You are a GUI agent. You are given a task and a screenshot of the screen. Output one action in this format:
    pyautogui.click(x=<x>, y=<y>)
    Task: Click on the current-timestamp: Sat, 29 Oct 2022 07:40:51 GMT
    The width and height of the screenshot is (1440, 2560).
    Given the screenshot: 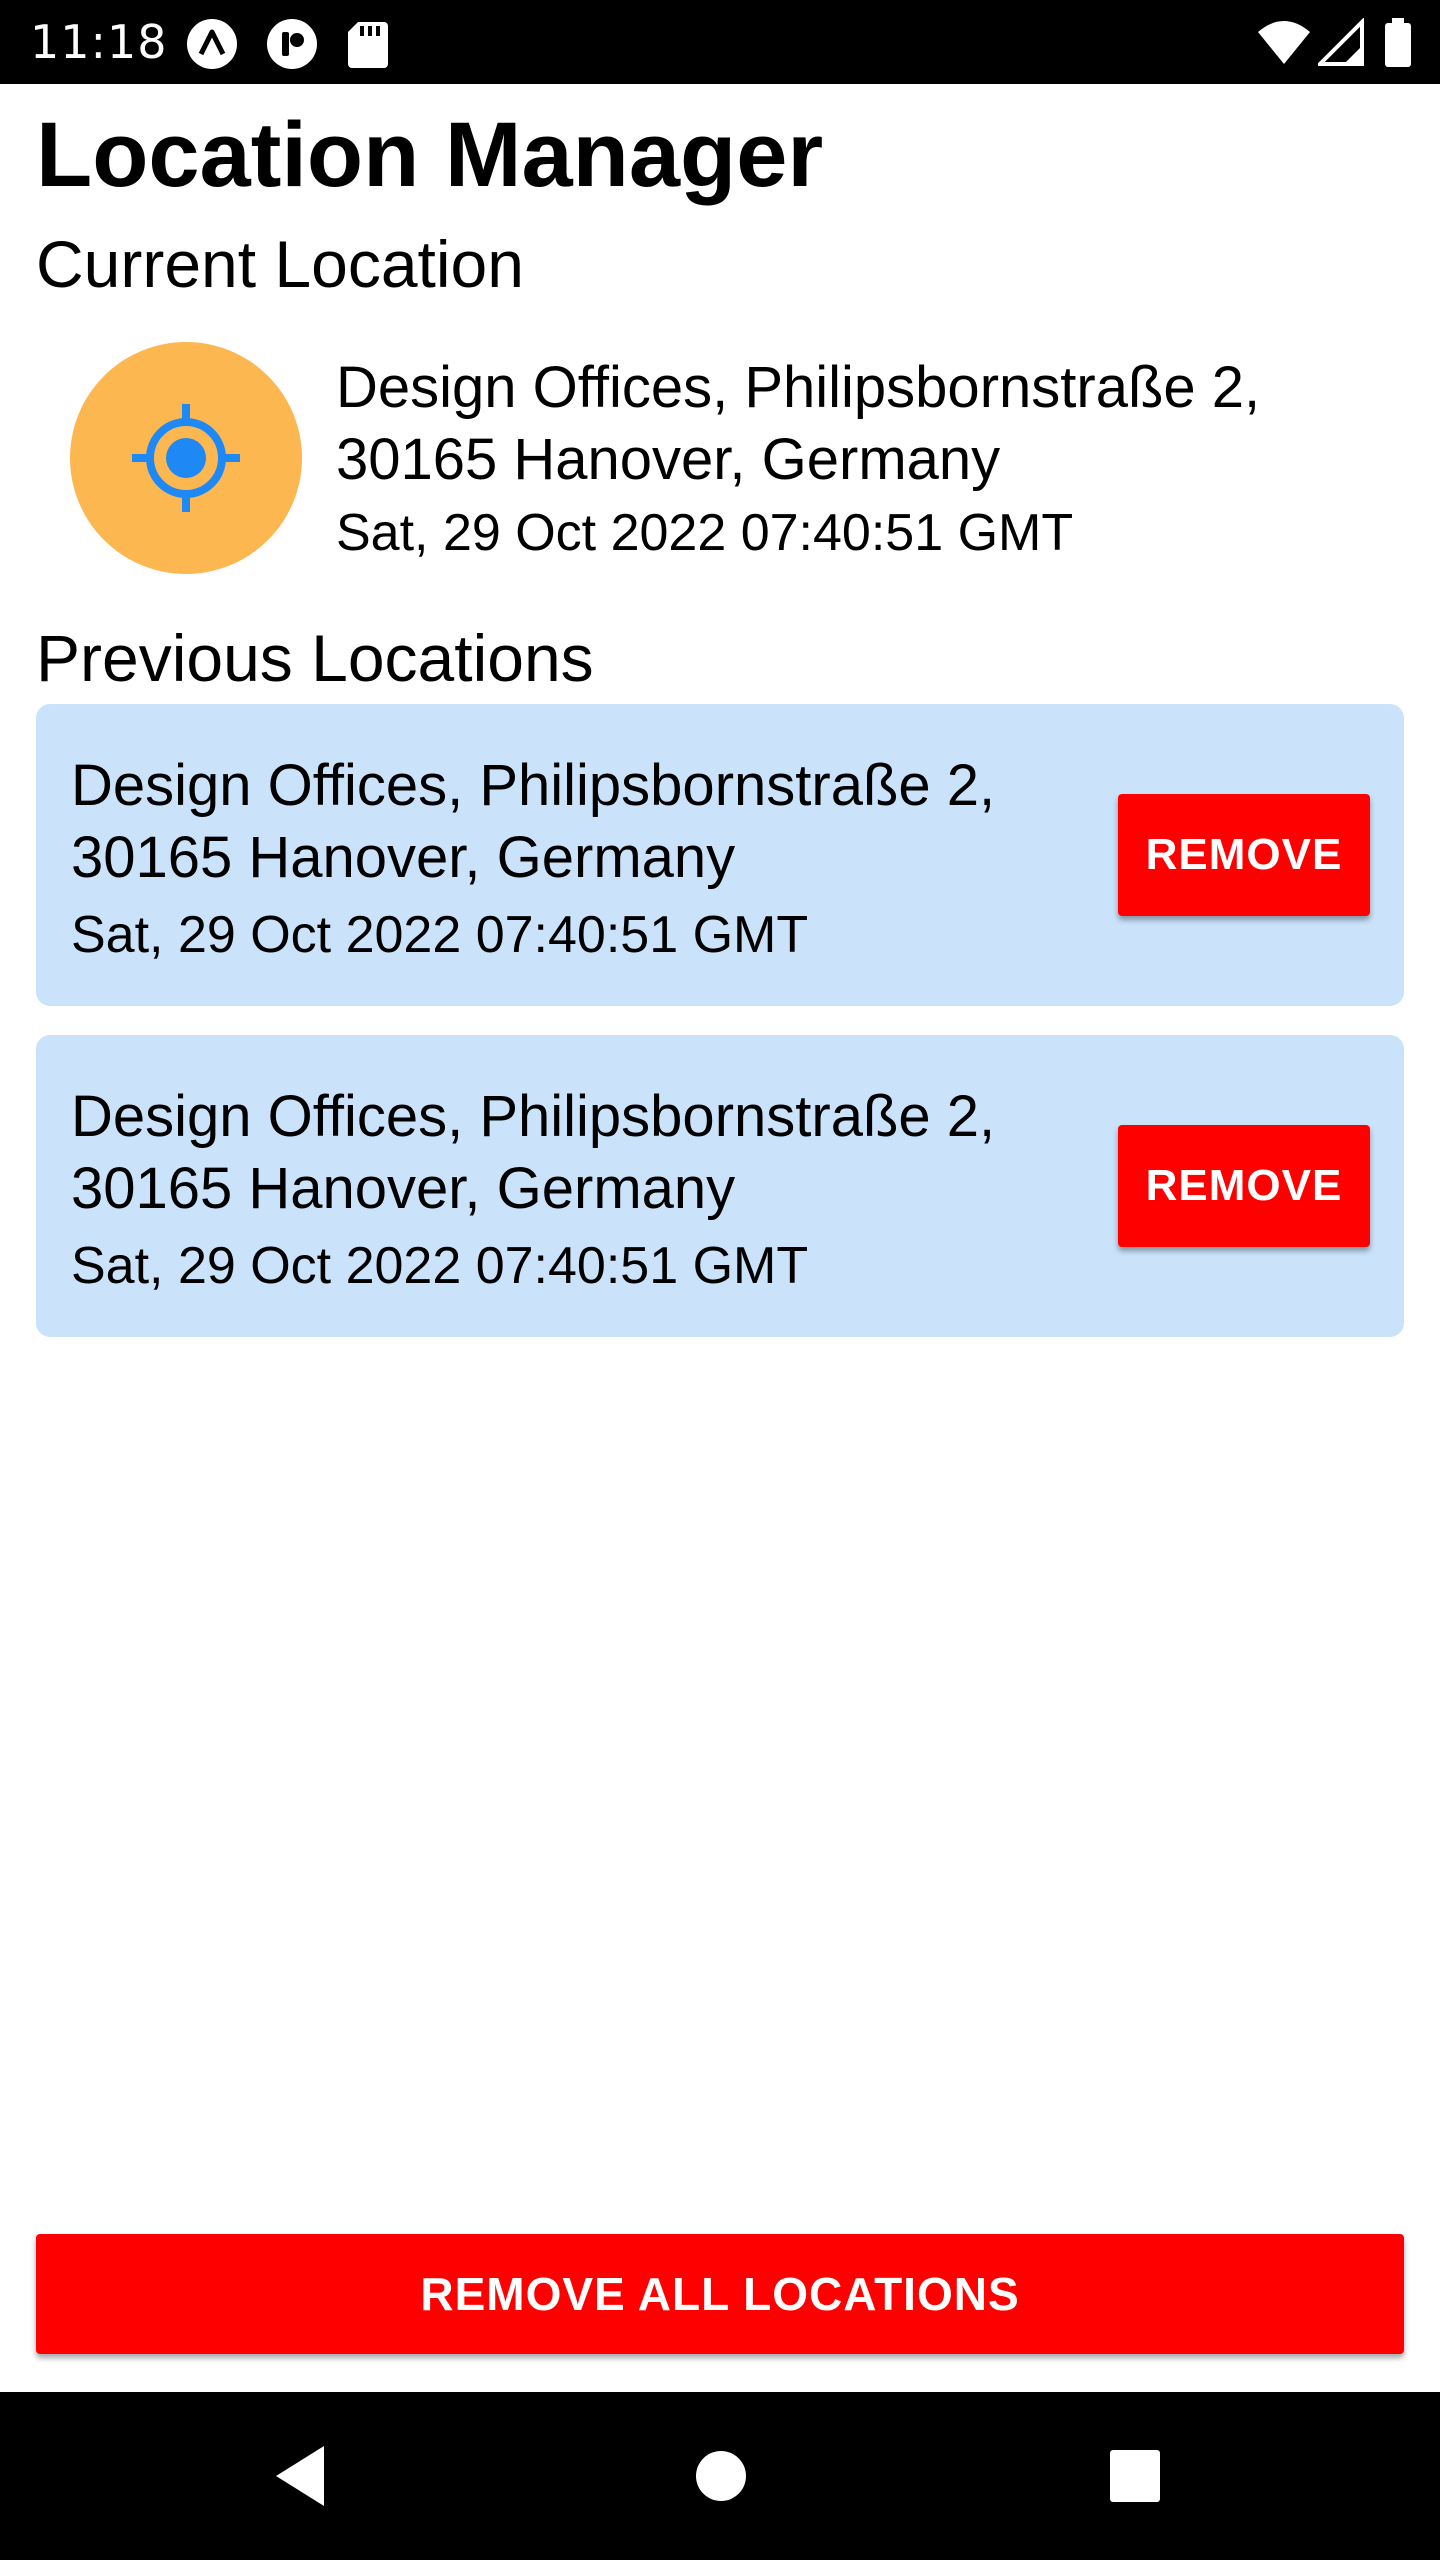 What is the action you would take?
    pyautogui.click(x=705, y=533)
    